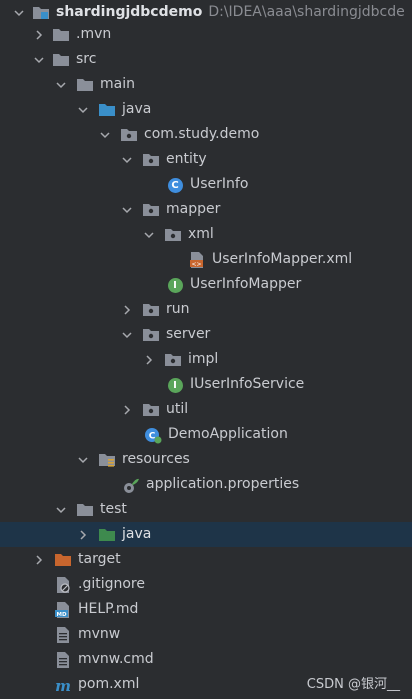 The width and height of the screenshot is (412, 699). Describe the element at coordinates (206, 109) in the screenshot. I see `tree-row-java-main: java` at that location.